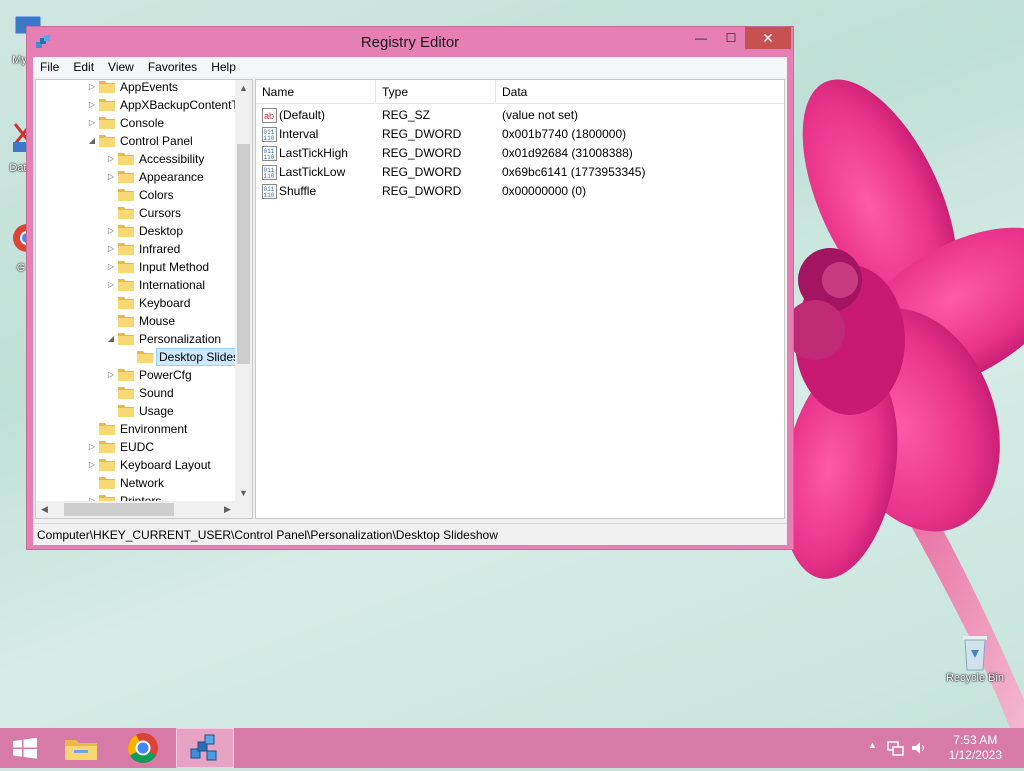  I want to click on tree-node-label: International, so click(172, 285).